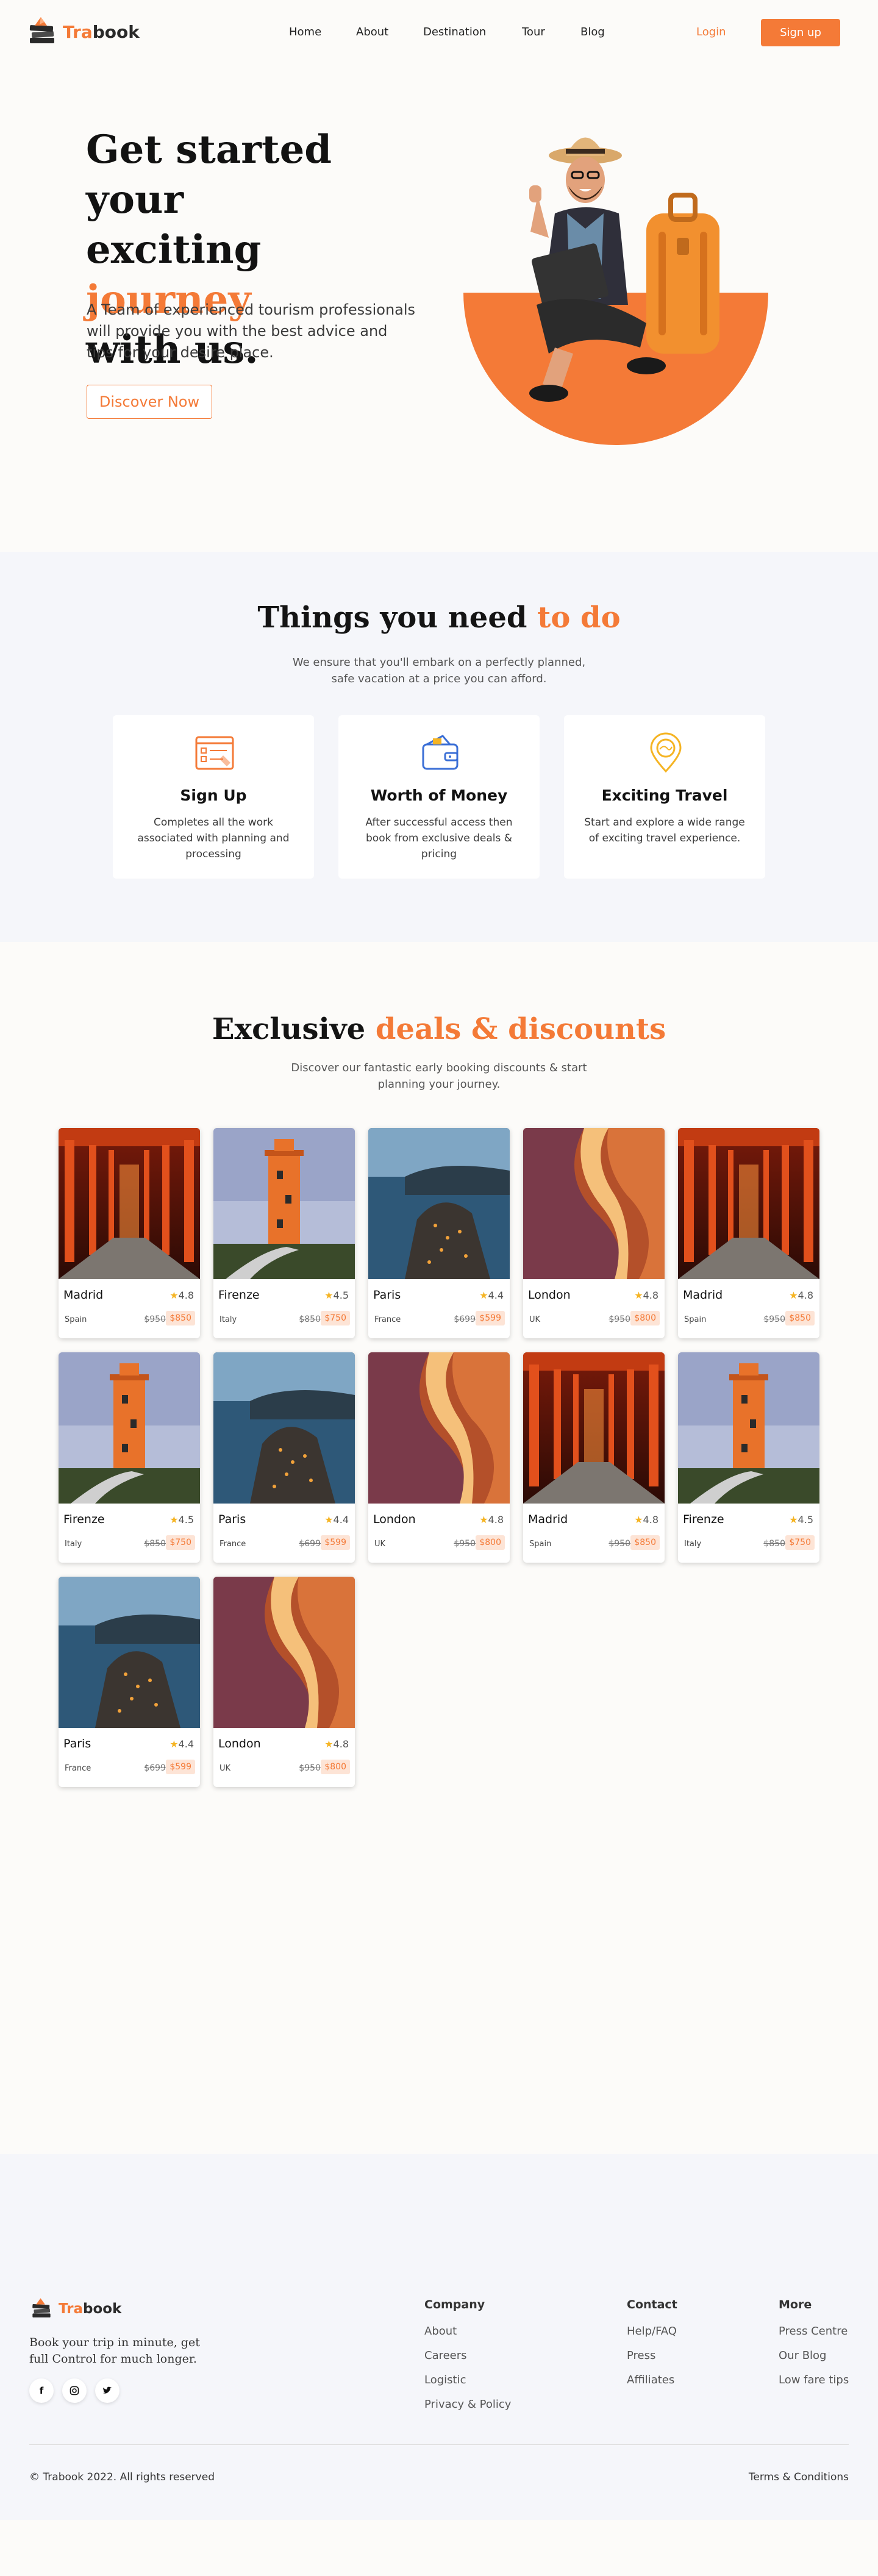  I want to click on service-card-title: Exciting Travel, so click(664, 796).